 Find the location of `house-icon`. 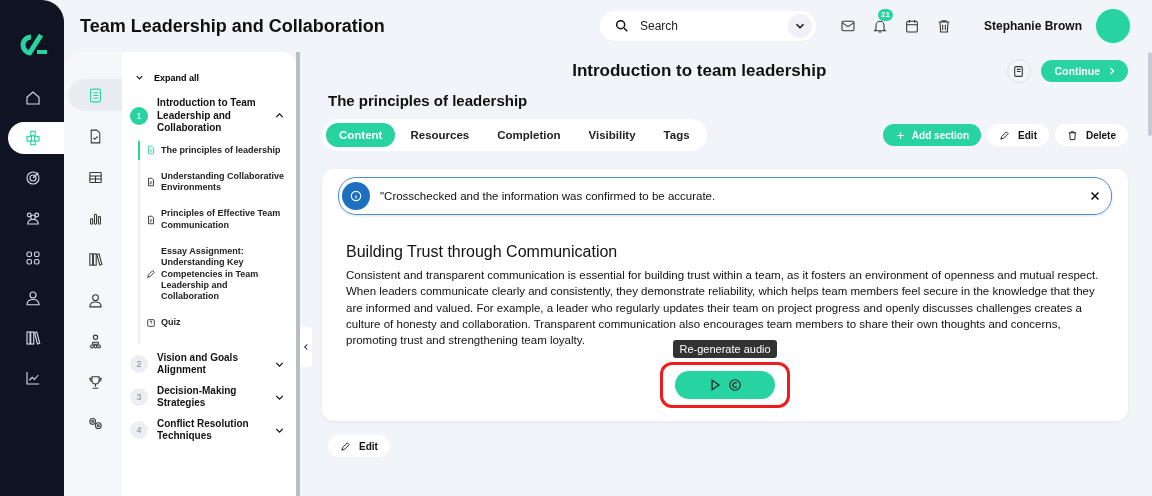

house-icon is located at coordinates (33, 98).